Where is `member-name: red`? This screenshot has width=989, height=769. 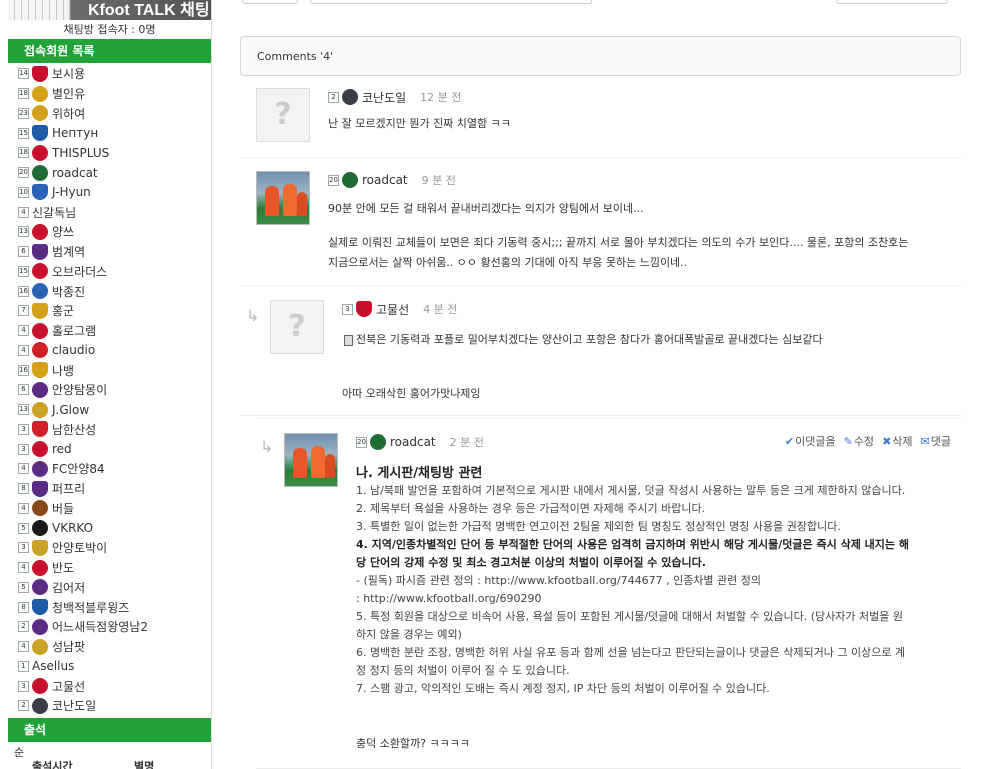
member-name: red is located at coordinates (62, 449).